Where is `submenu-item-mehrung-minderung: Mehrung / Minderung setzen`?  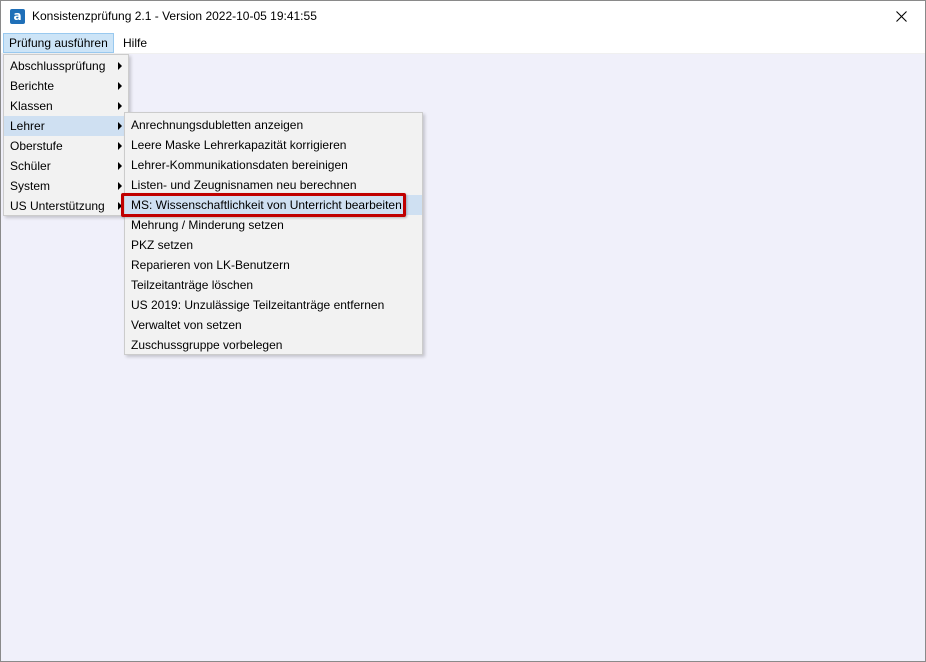
submenu-item-mehrung-minderung: Mehrung / Minderung setzen is located at coordinates (273, 225).